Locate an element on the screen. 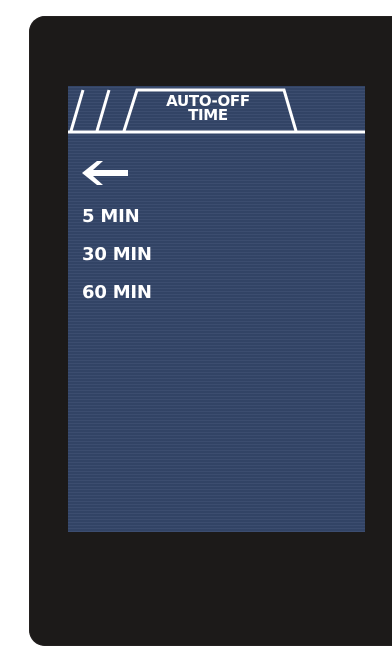 The width and height of the screenshot is (392, 646). left-arrow-icon is located at coordinates (105, 173).